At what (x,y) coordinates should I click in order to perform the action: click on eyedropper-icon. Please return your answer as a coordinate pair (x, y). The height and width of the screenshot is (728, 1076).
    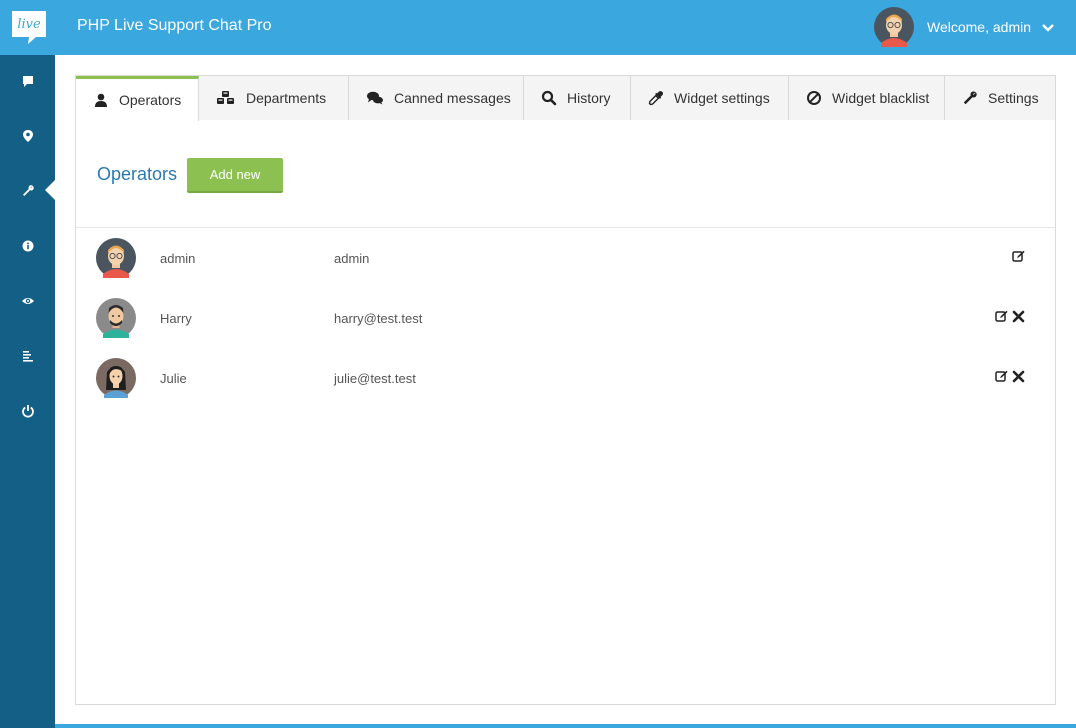
    Looking at the image, I should click on (655, 98).